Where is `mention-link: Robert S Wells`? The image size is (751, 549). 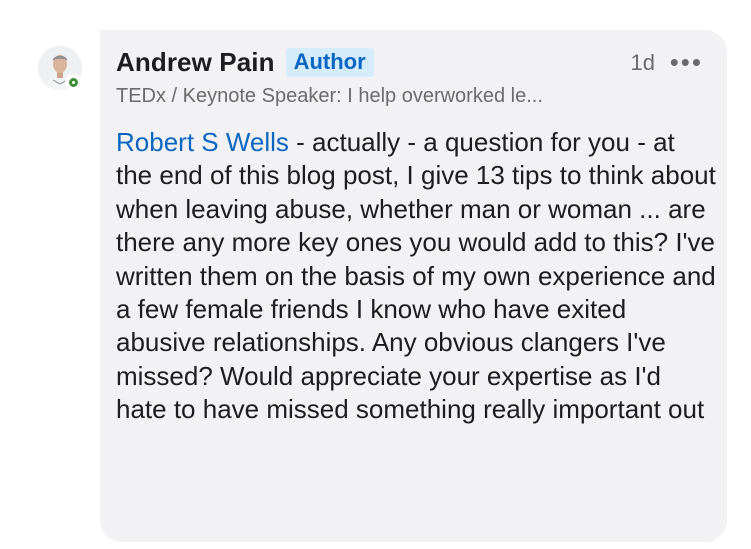
mention-link: Robert S Wells is located at coordinates (202, 142).